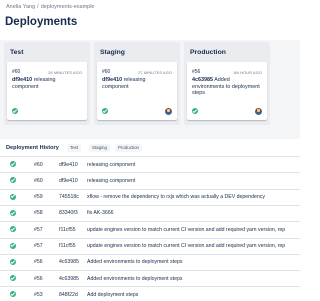 The height and width of the screenshot is (301, 320). What do you see at coordinates (38, 213) in the screenshot?
I see `deployment-number: #58` at bounding box center [38, 213].